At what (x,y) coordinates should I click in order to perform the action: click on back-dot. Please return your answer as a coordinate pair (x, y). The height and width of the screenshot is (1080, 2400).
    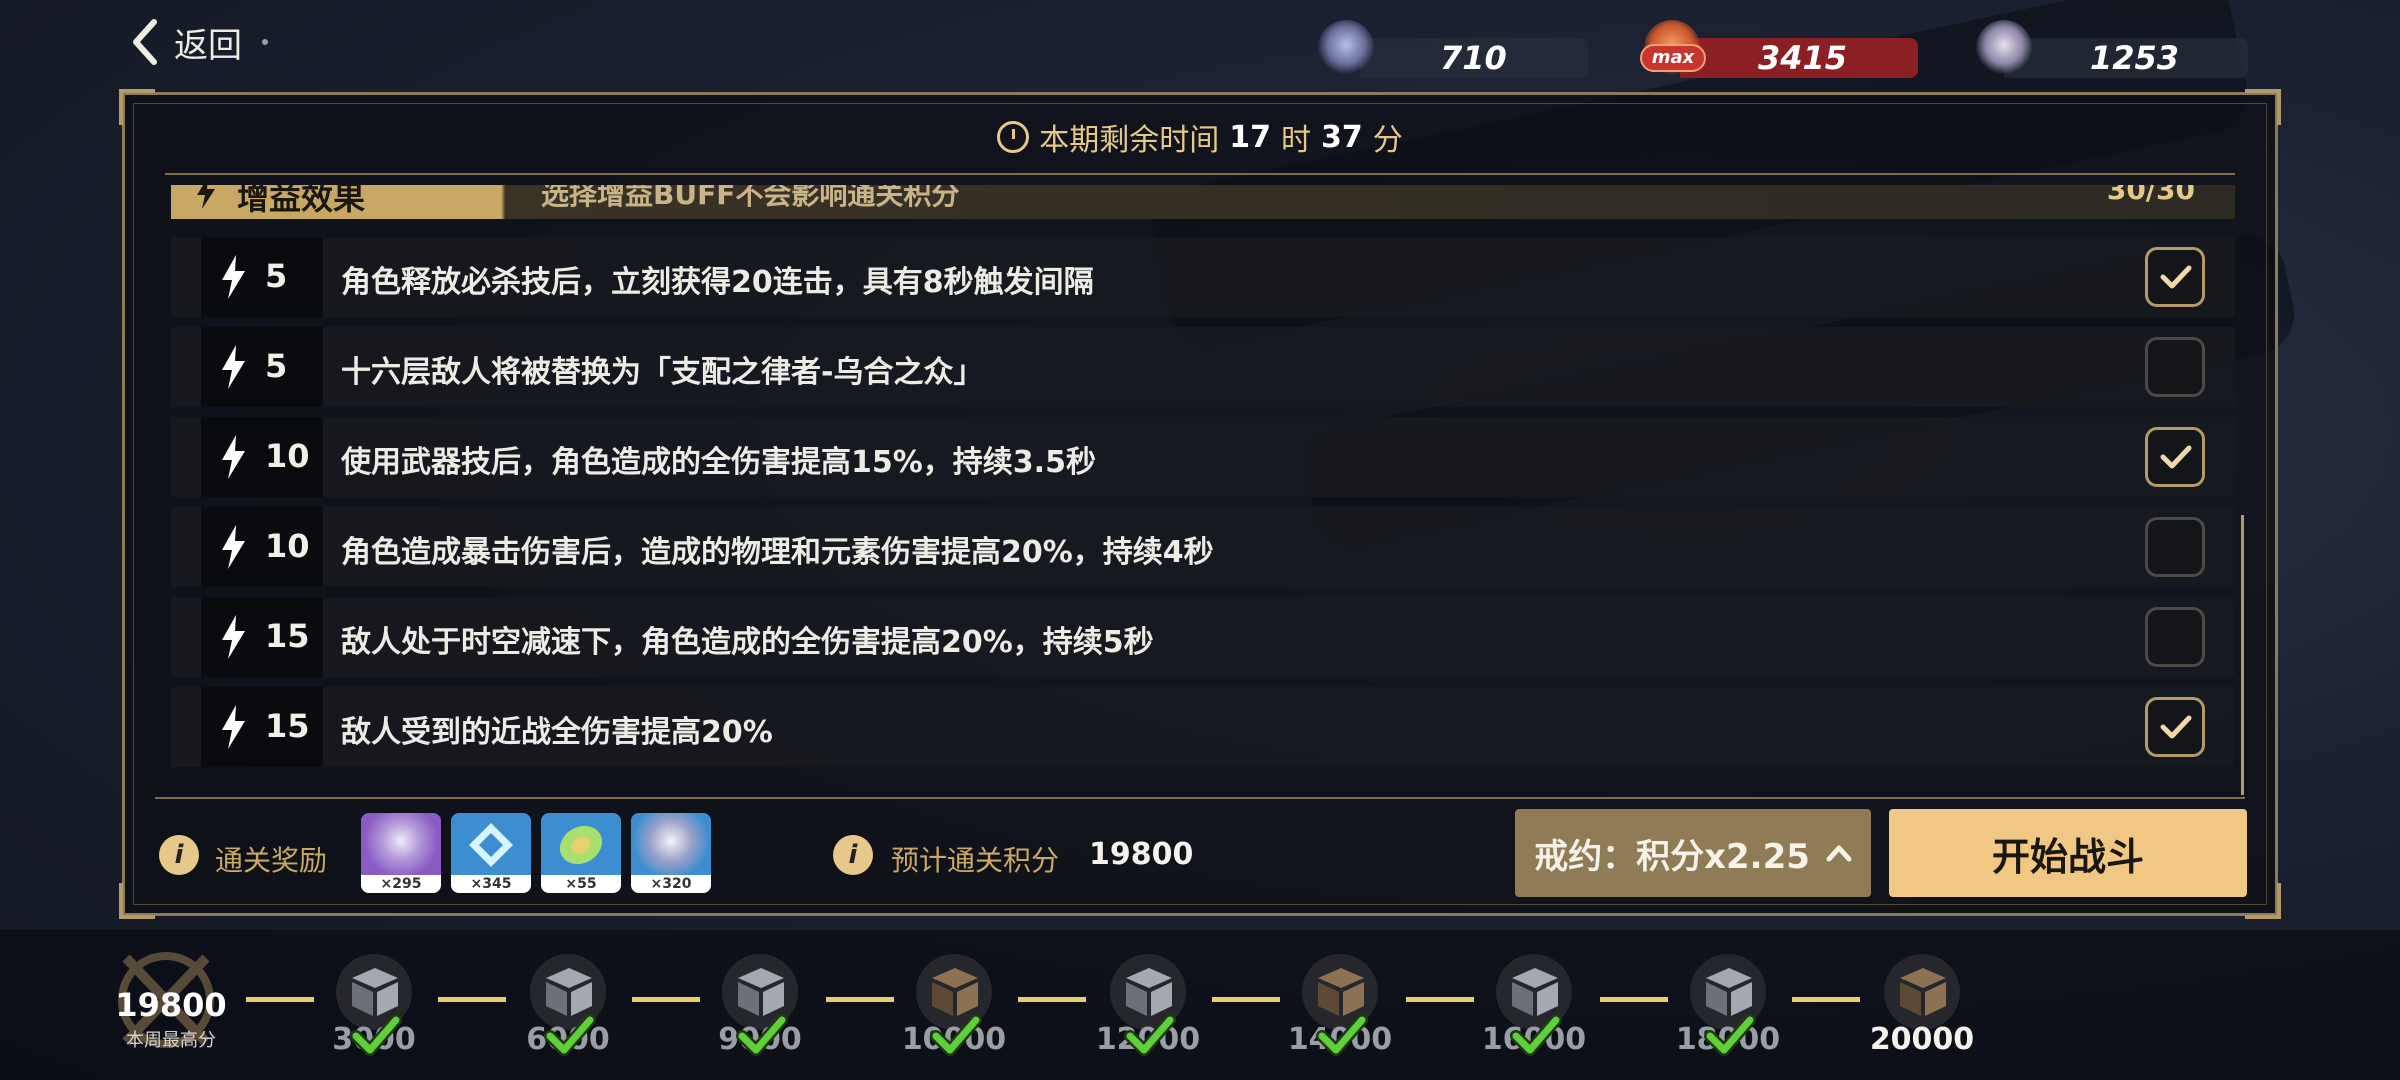
    Looking at the image, I should click on (265, 42).